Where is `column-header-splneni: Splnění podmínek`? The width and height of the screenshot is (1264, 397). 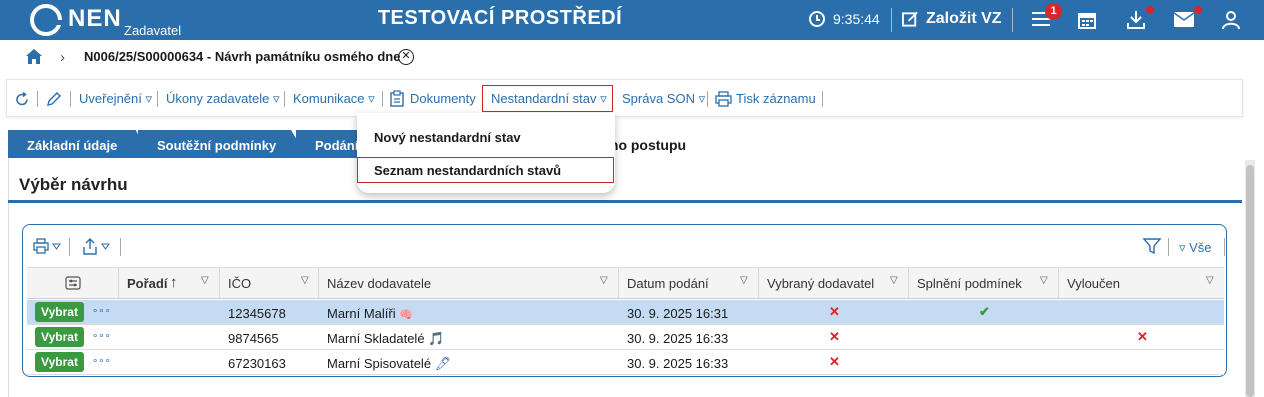 column-header-splneni: Splnění podmínek is located at coordinates (969, 283).